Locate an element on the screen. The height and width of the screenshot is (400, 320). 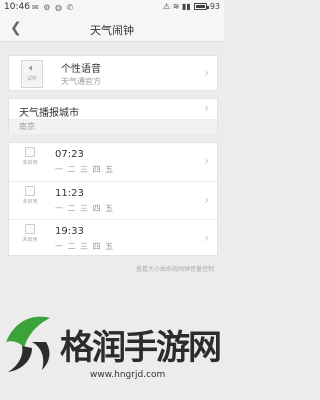
voice-subtitle: 天气通官方 is located at coordinates (81, 81).